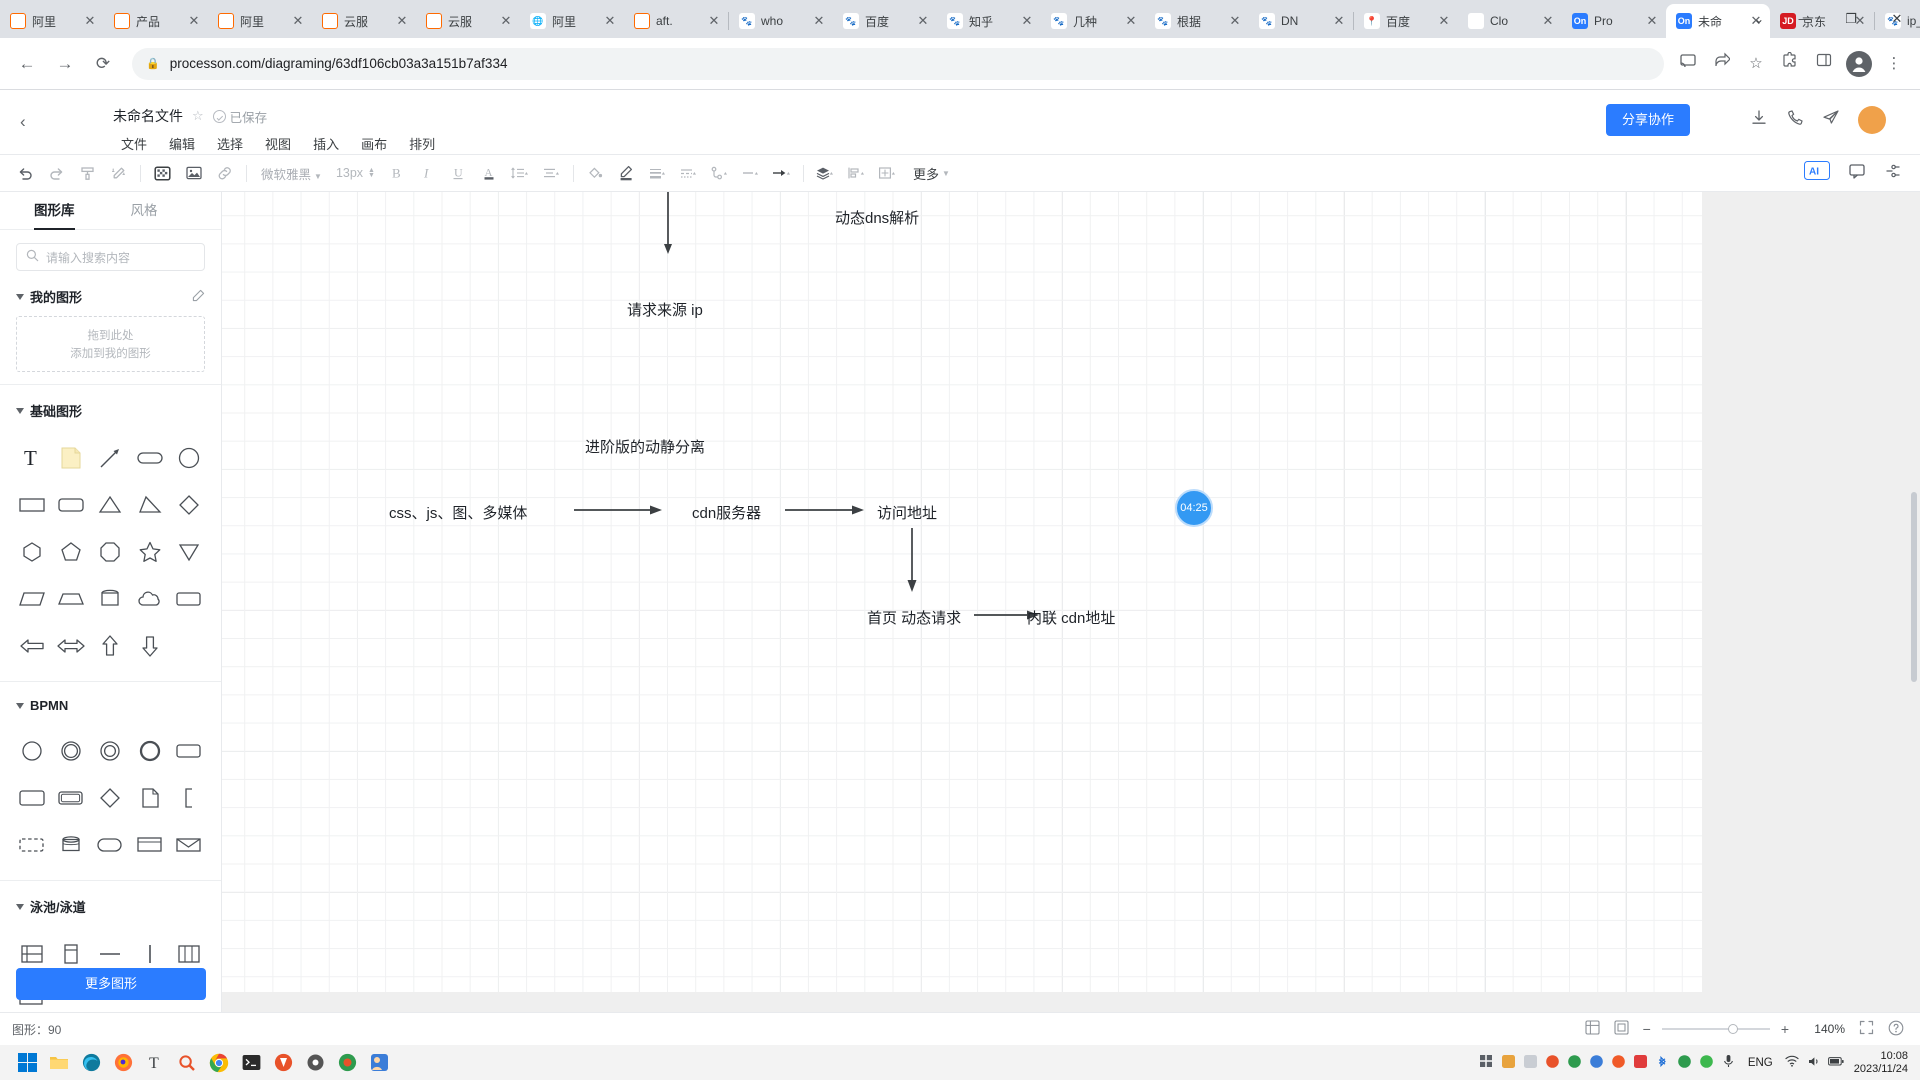 The width and height of the screenshot is (1920, 1080). I want to click on zoom-slider-knob, so click(1732, 1029).